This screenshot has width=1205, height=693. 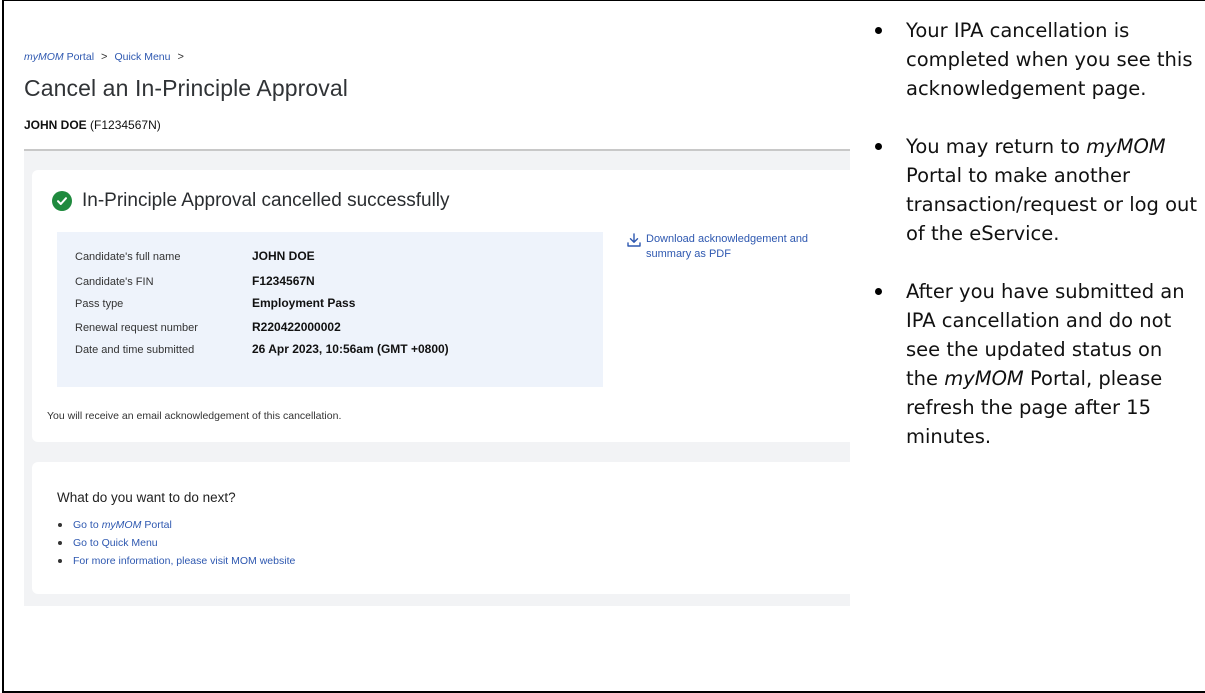 I want to click on summary-value: Employment Pass, so click(x=304, y=303).